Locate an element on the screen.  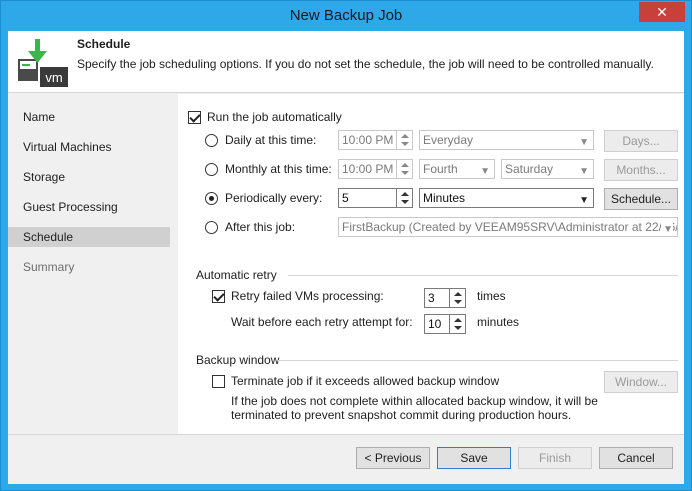
monthly-time-input: 10:00 PM is located at coordinates (375, 169).